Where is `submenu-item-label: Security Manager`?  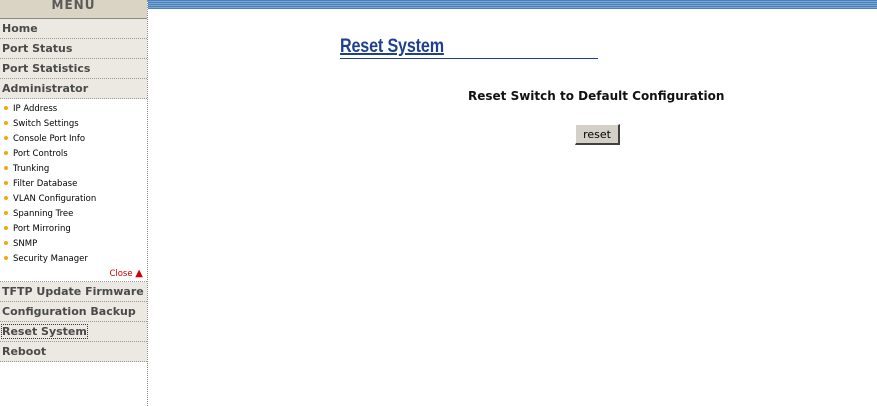
submenu-item-label: Security Manager is located at coordinates (50, 259).